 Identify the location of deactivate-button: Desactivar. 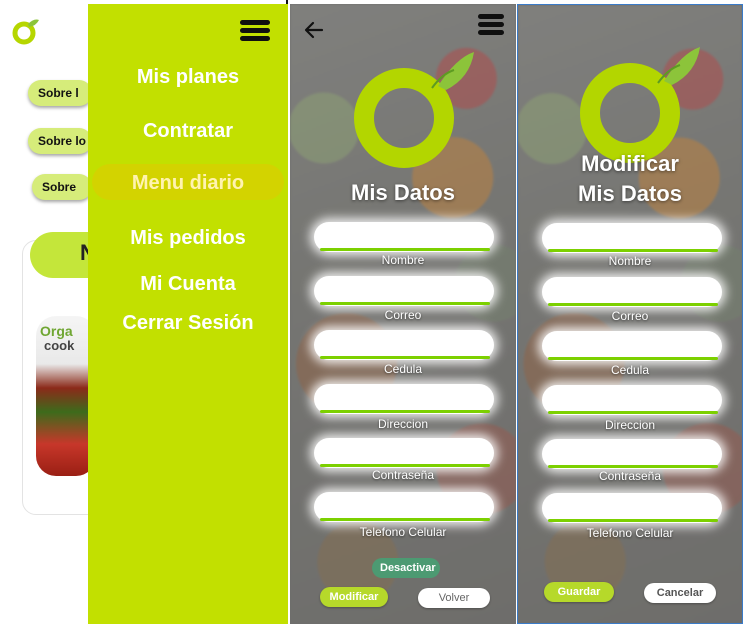
(406, 568).